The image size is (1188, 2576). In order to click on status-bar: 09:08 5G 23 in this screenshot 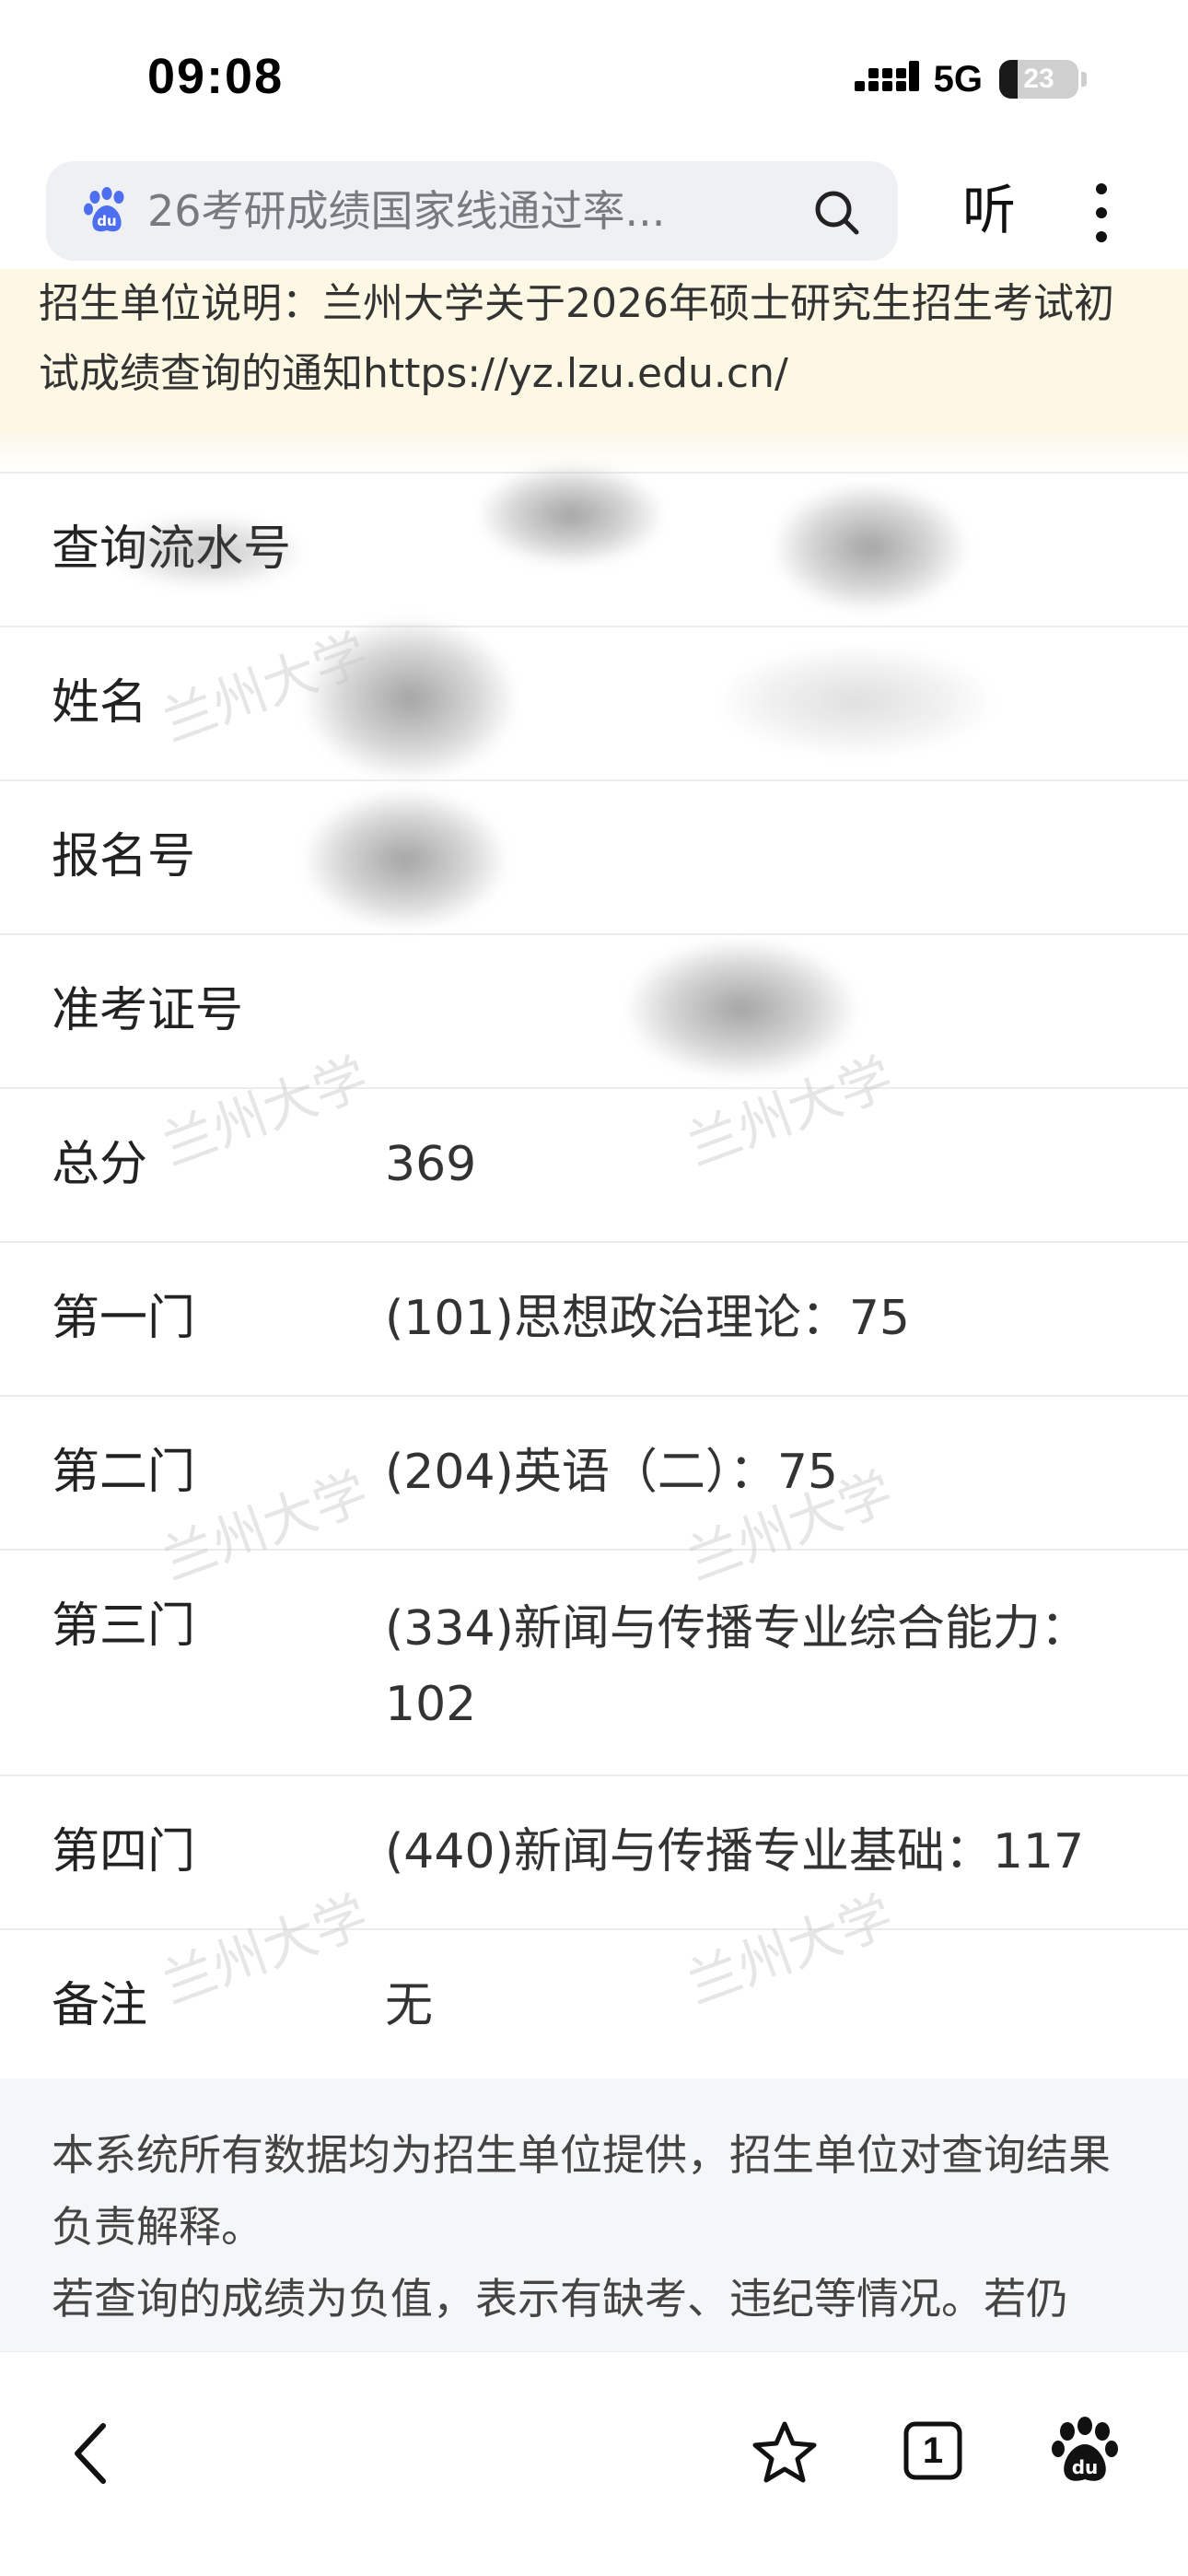, I will do `click(594, 78)`.